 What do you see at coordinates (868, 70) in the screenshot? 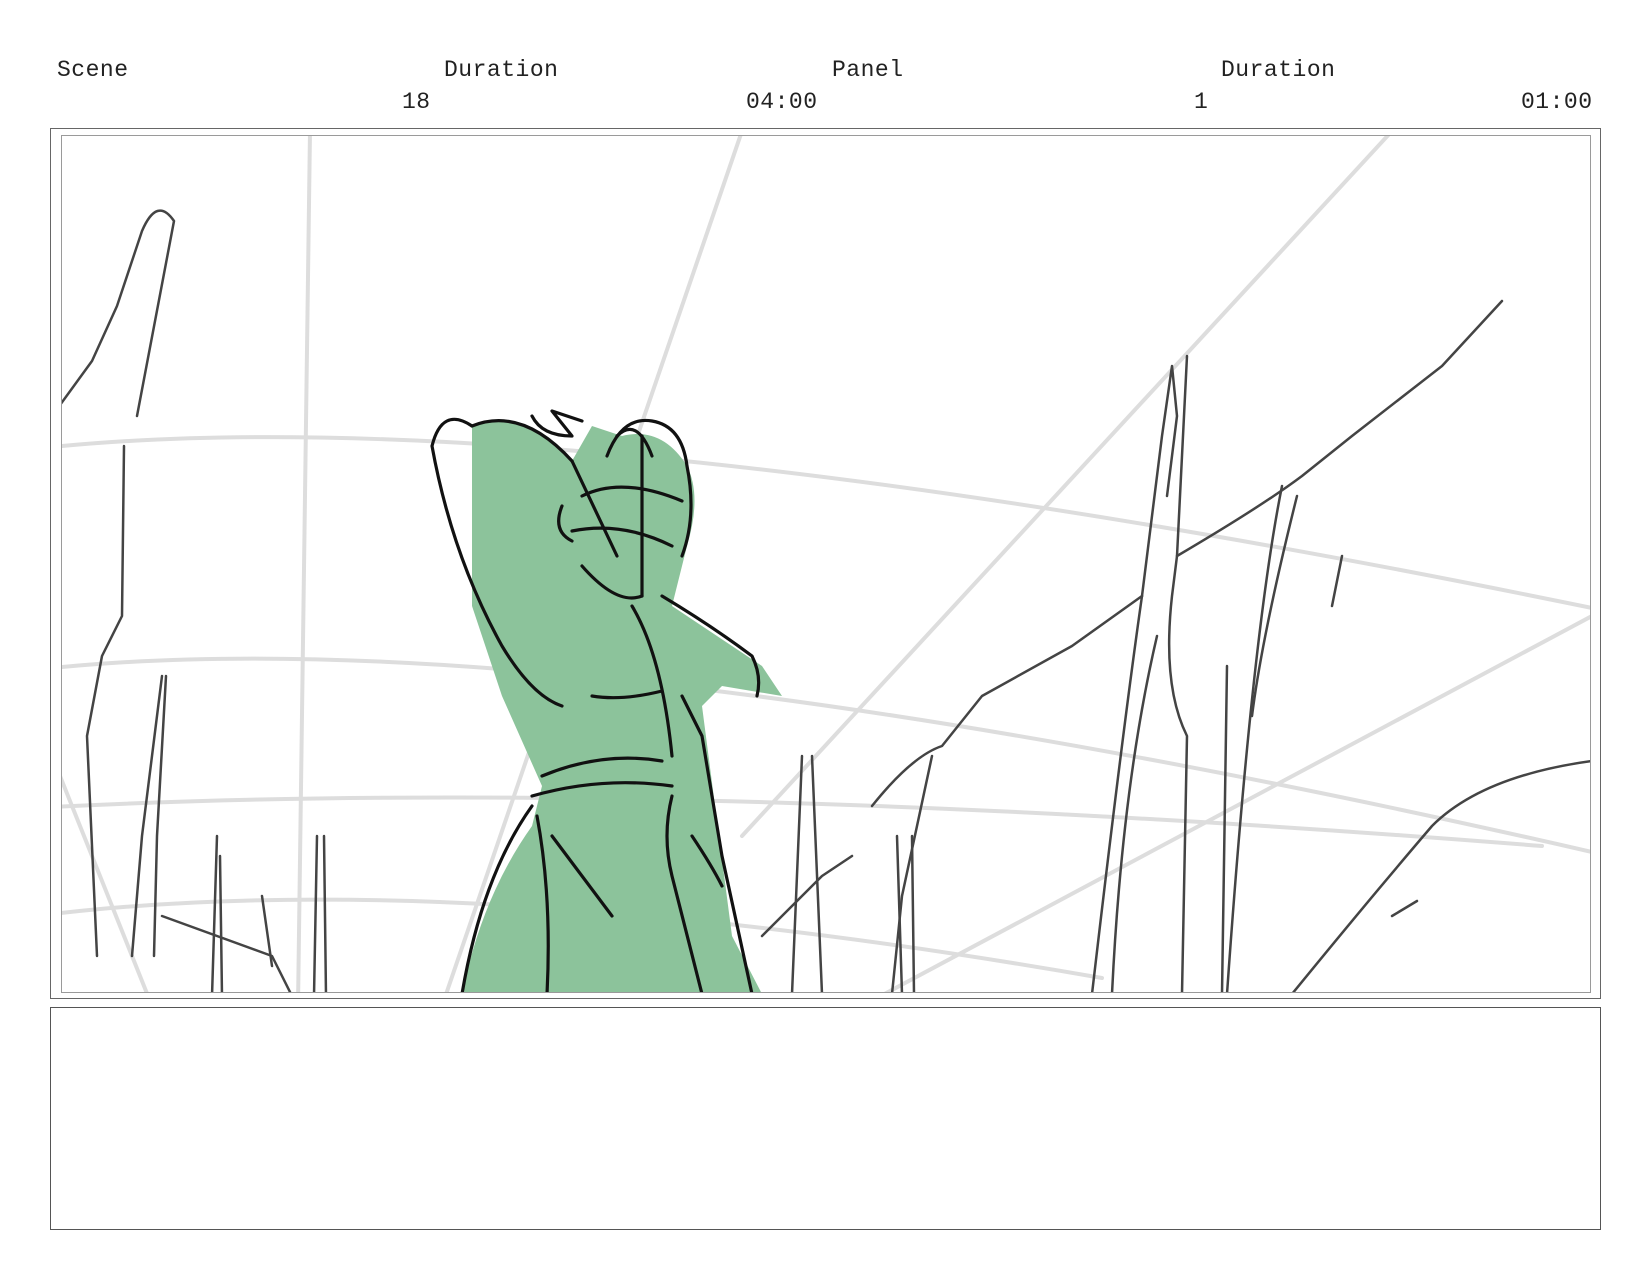
I see `panel-label: Panel` at bounding box center [868, 70].